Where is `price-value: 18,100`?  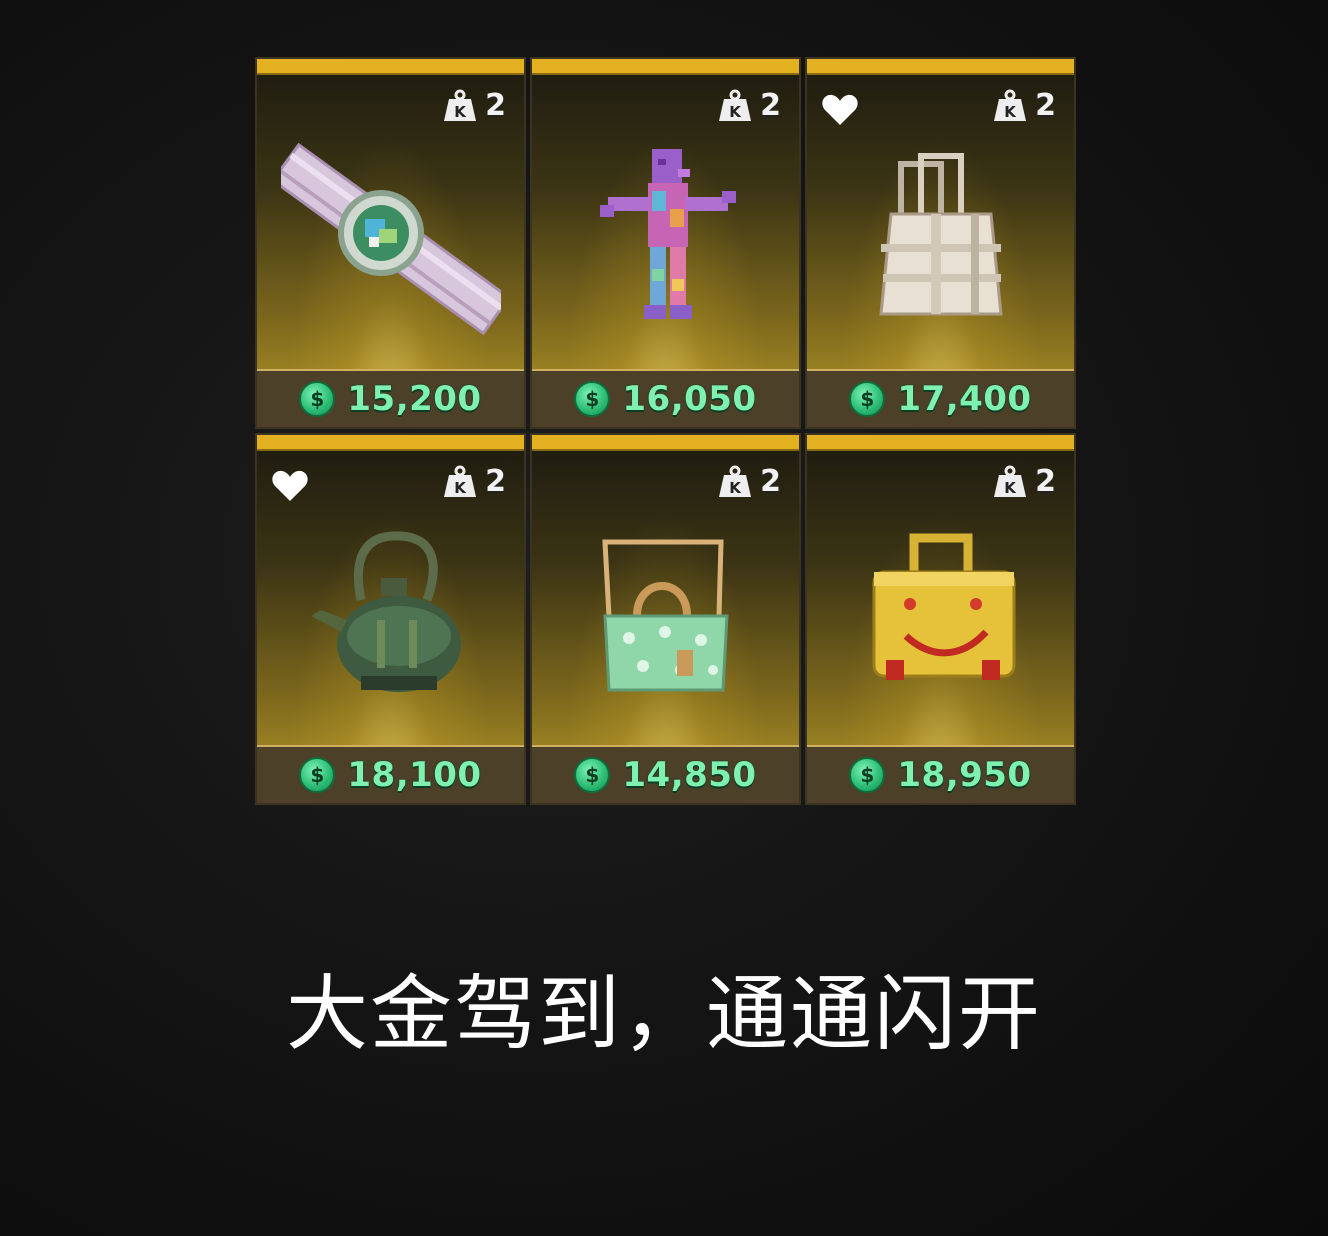 price-value: 18,100 is located at coordinates (414, 775).